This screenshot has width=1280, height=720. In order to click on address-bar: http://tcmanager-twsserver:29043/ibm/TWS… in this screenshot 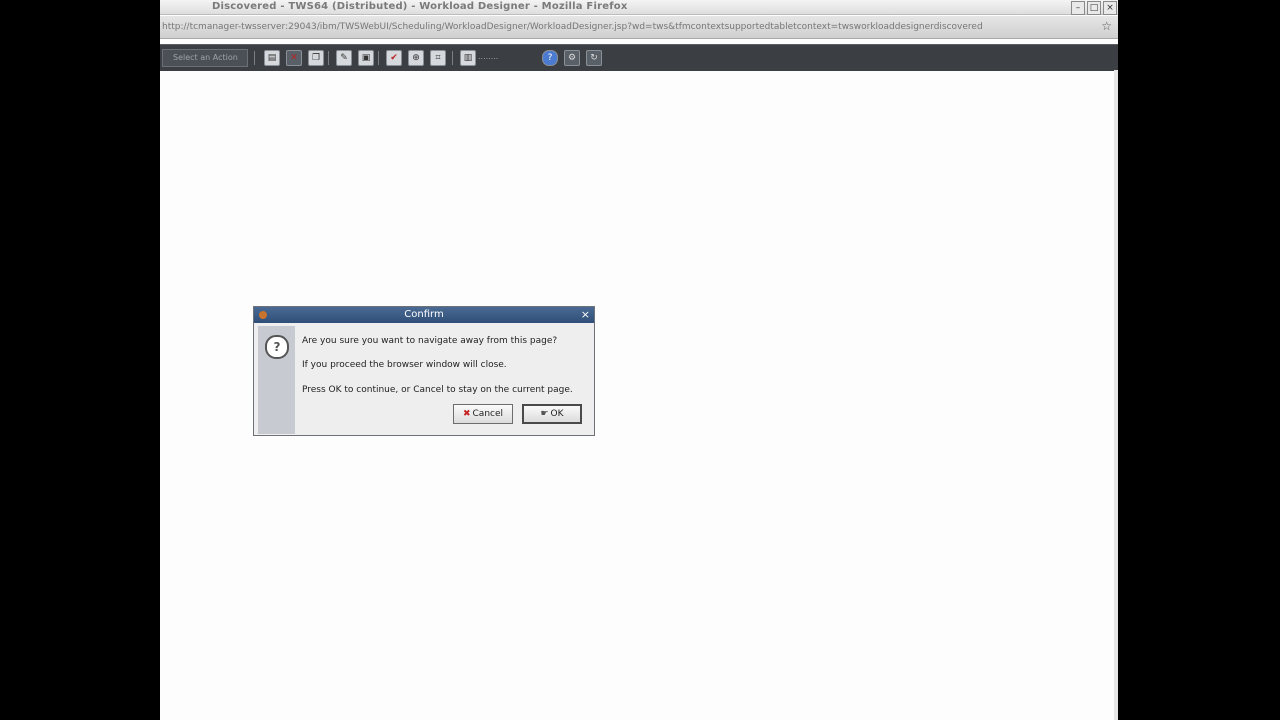, I will do `click(639, 27)`.